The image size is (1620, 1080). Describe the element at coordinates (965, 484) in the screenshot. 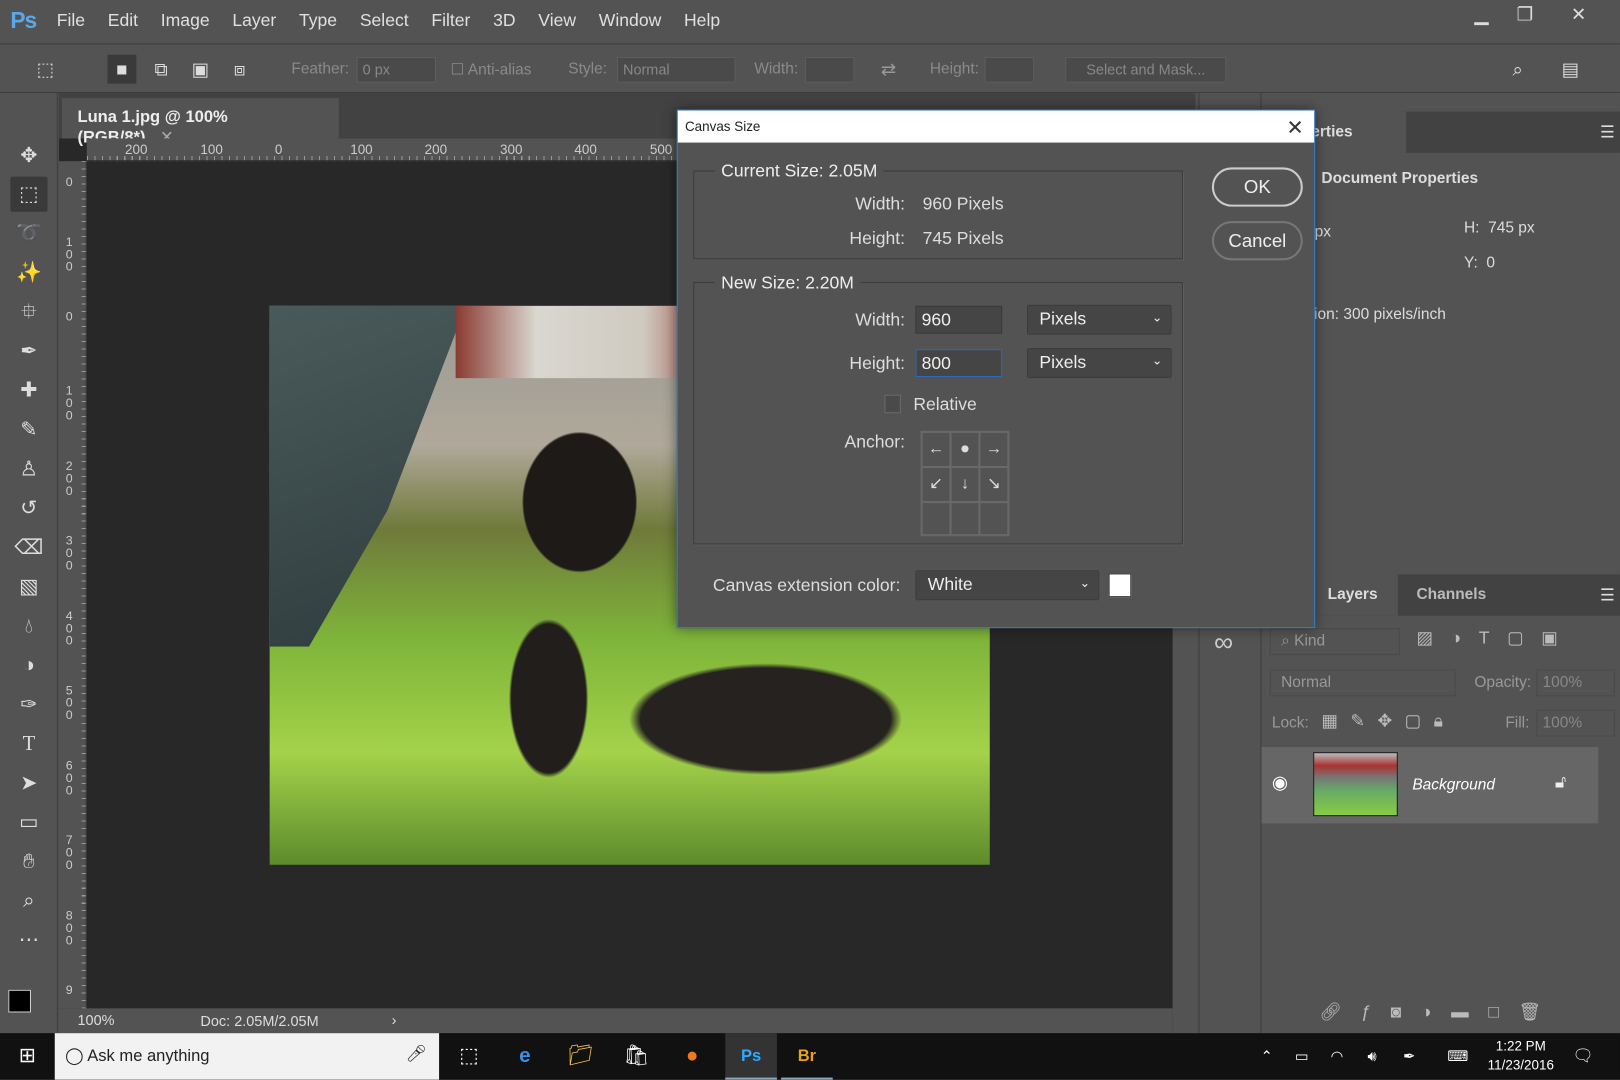

I see `anchor-middle-center-arrow-icon: ↓` at that location.